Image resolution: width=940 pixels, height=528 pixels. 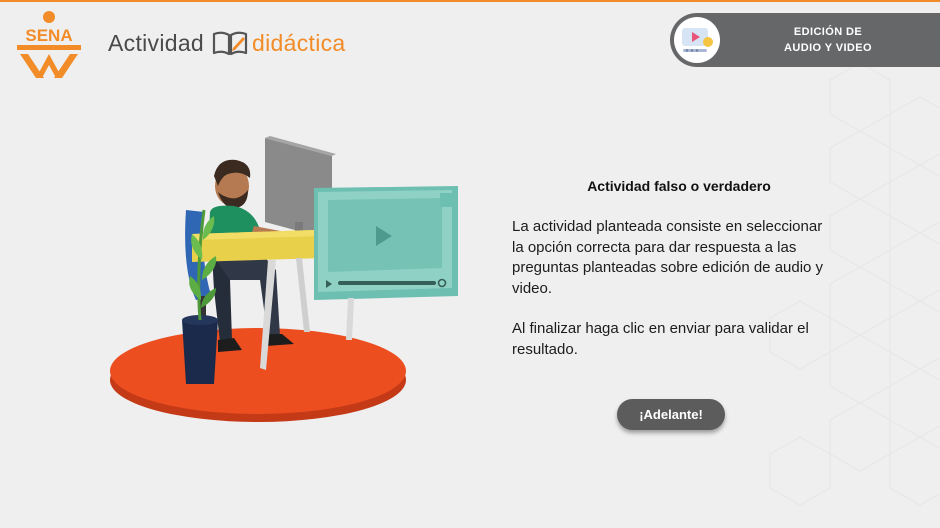 What do you see at coordinates (156, 42) in the screenshot?
I see `brand-actividad-text: Actividad` at bounding box center [156, 42].